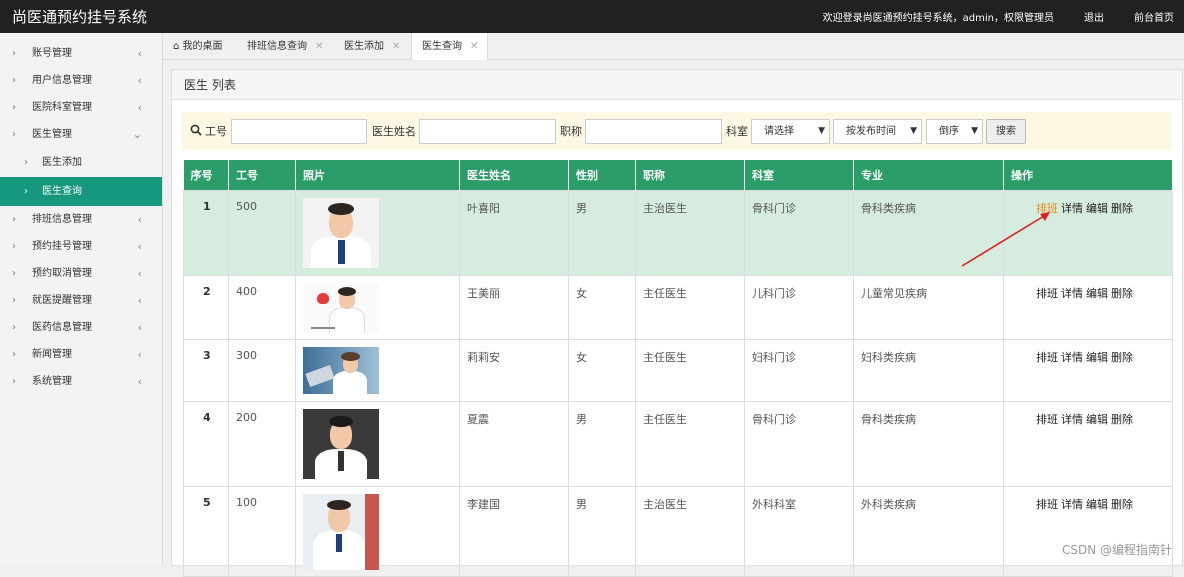 This screenshot has width=1184, height=577. Describe the element at coordinates (678, 307) in the screenshot. I see `table-row: 2 400 王美丽 女 主任医生 儿科门诊 儿童常见疾病` at that location.